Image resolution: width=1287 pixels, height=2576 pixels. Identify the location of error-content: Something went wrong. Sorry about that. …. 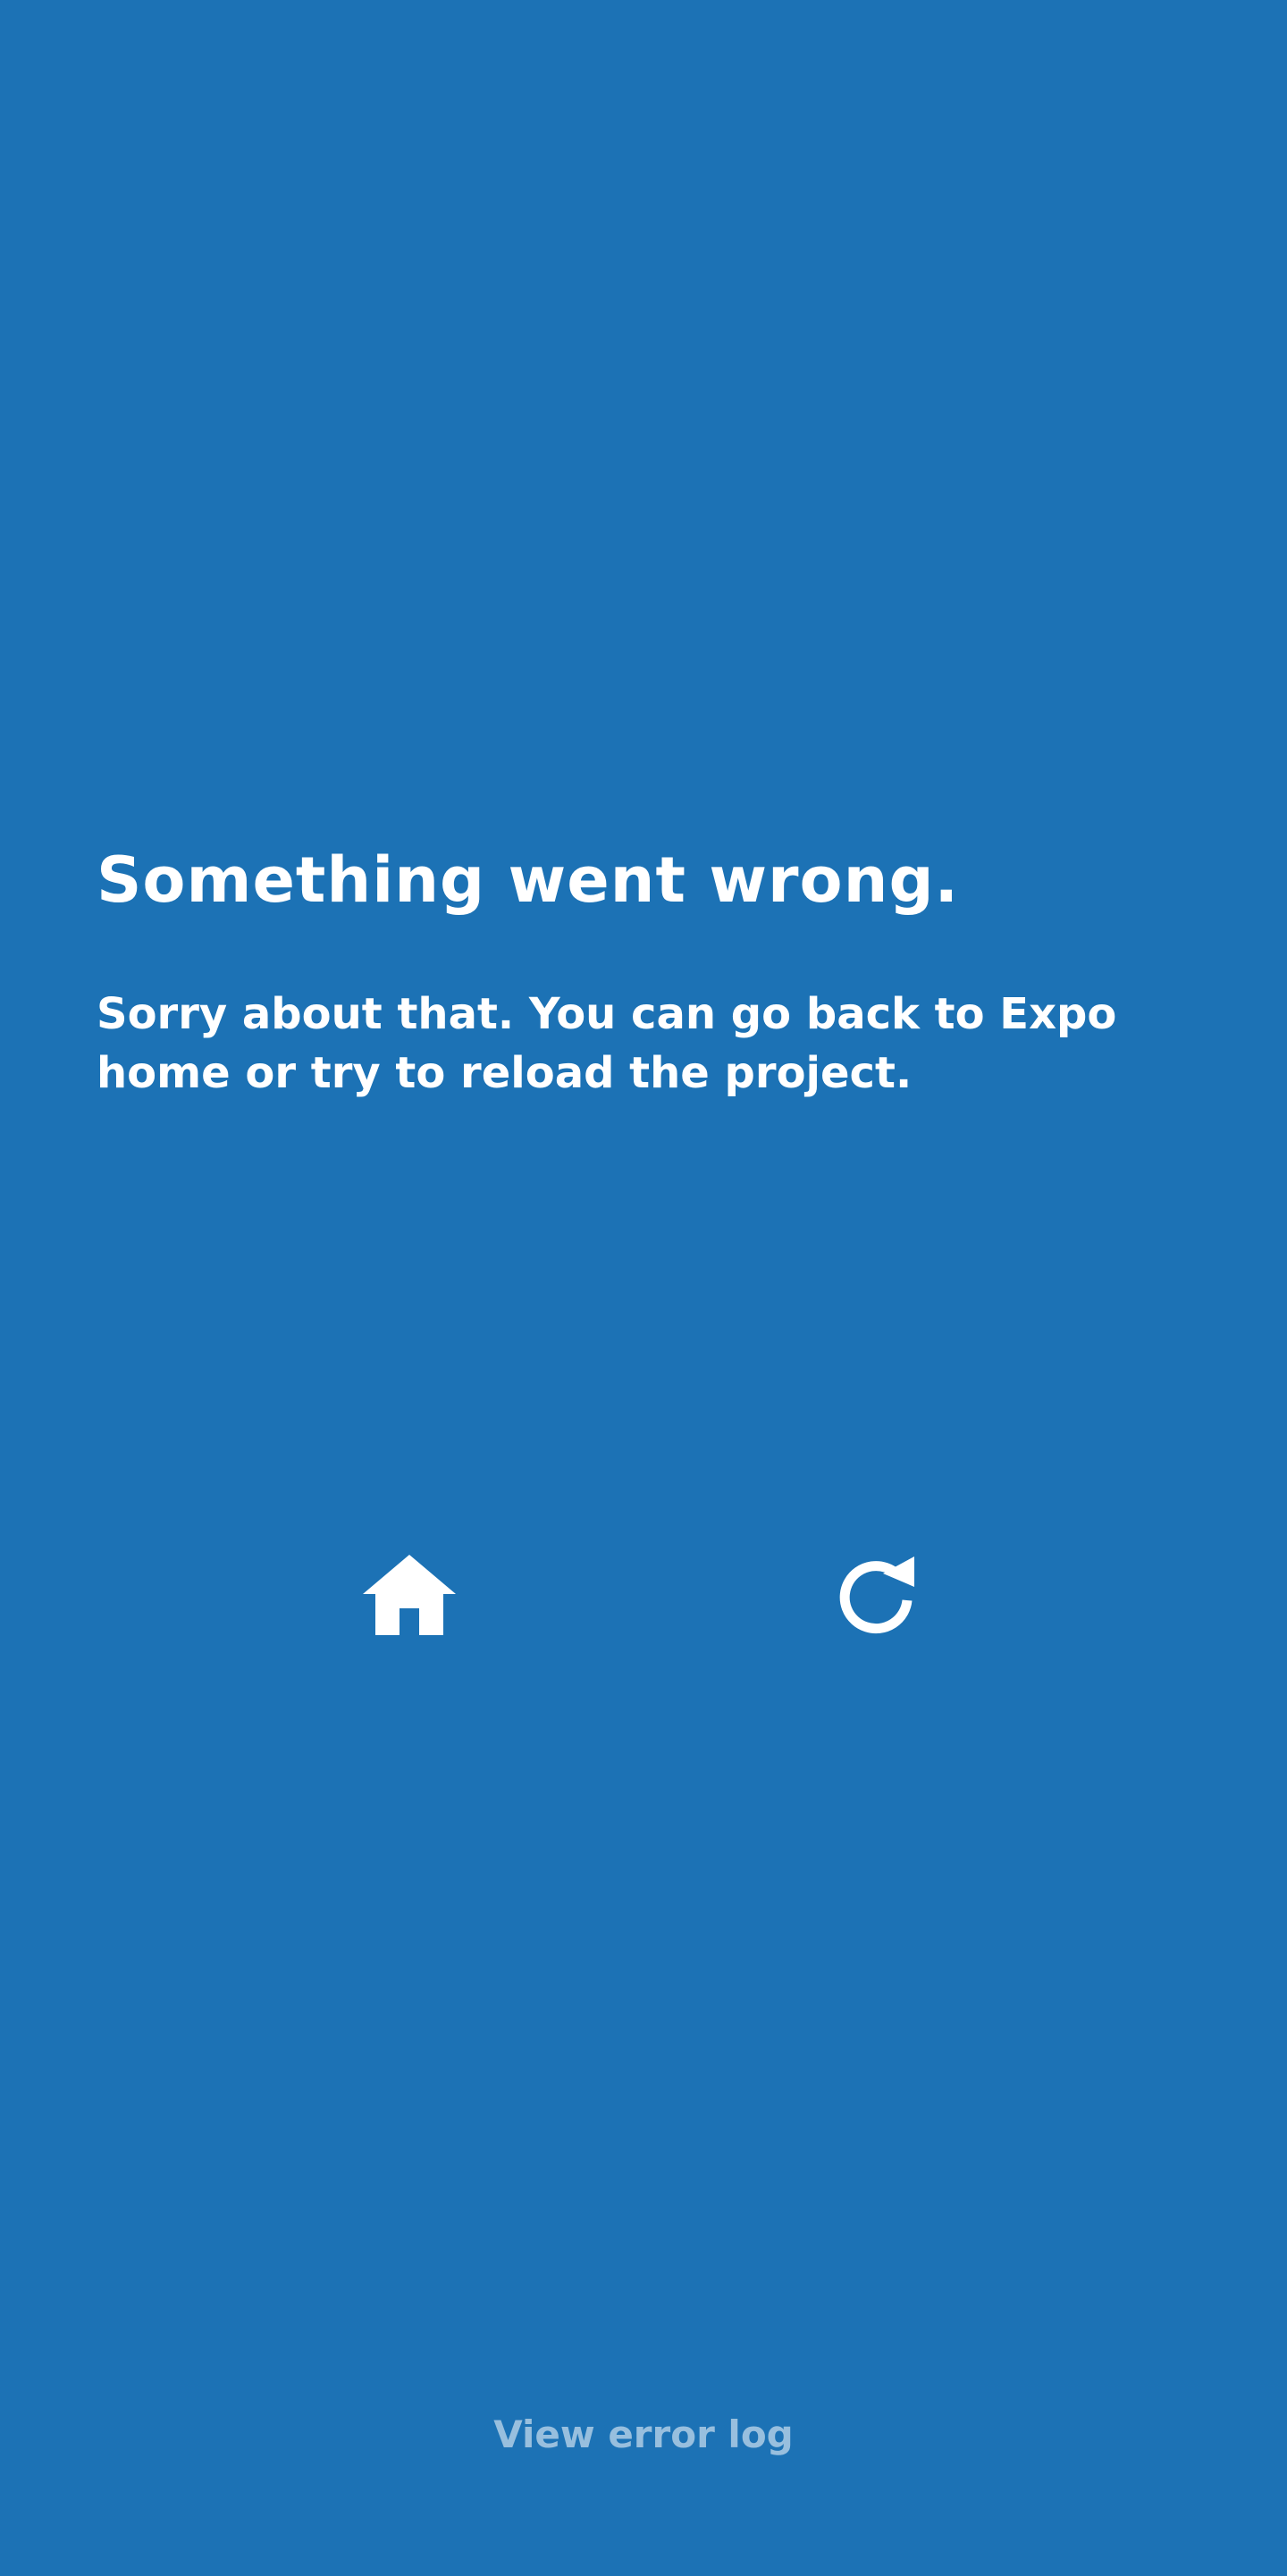
(655, 972).